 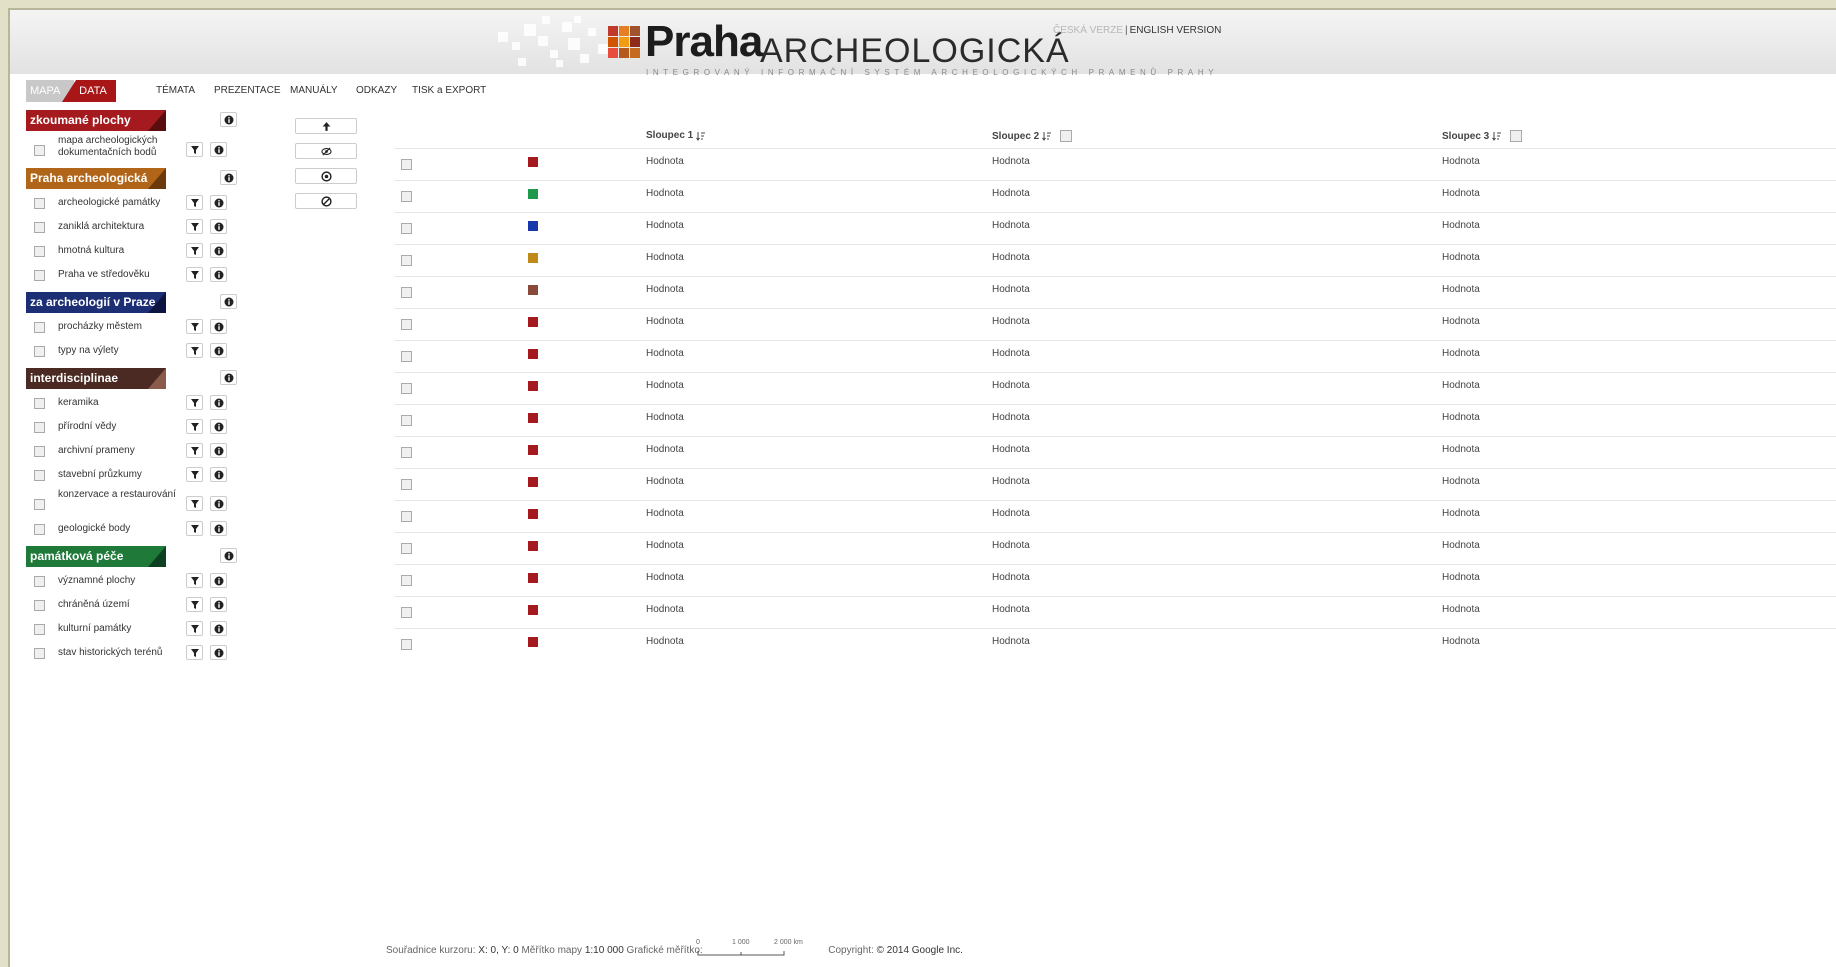 What do you see at coordinates (1088, 30) in the screenshot?
I see `czech-version-link: ČESKÁ VERZE` at bounding box center [1088, 30].